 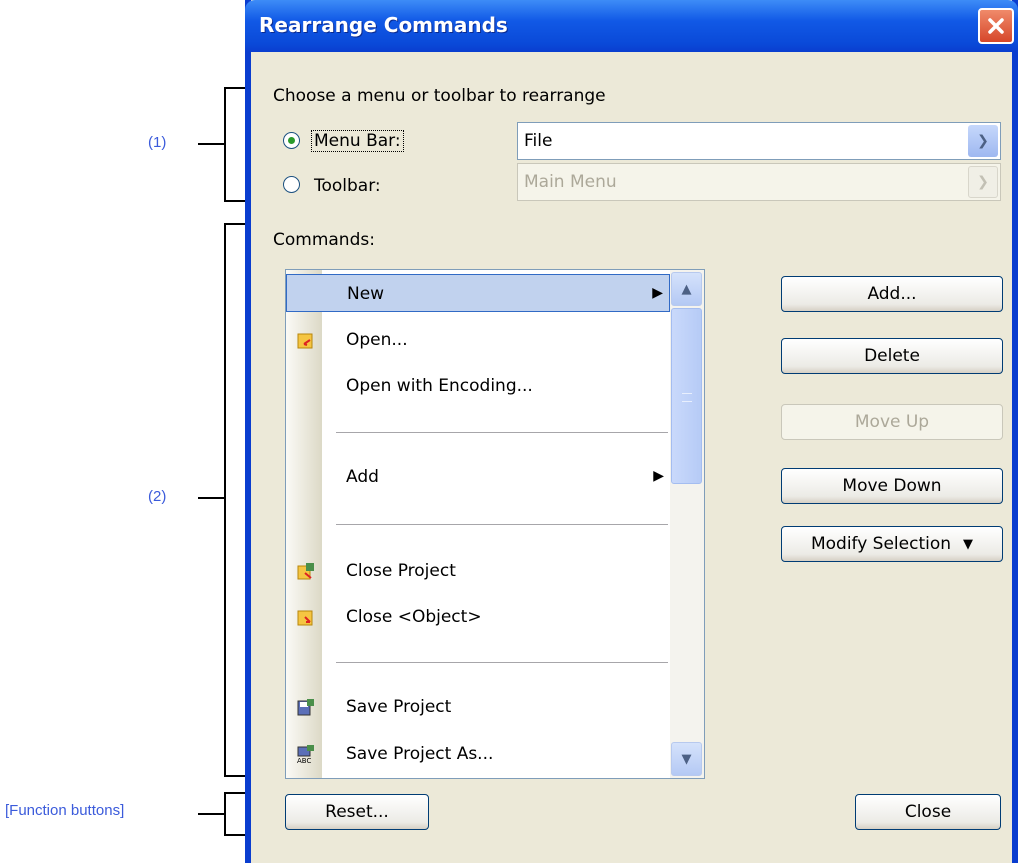 I want to click on list-item-label: Add, so click(x=362, y=477).